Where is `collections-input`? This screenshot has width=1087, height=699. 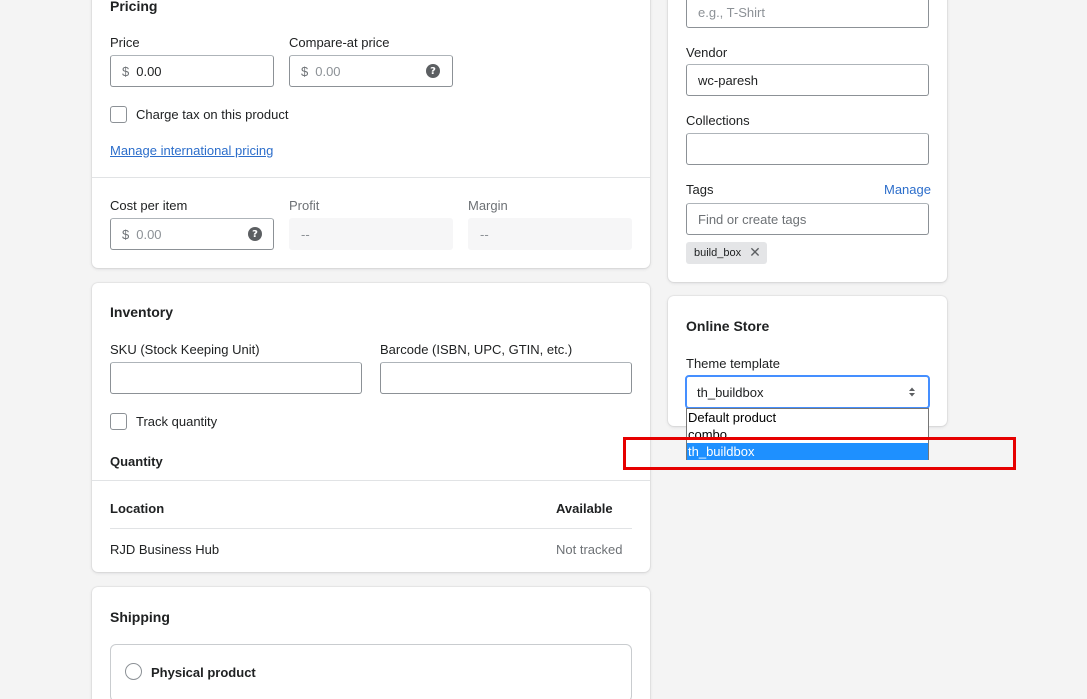
collections-input is located at coordinates (807, 149).